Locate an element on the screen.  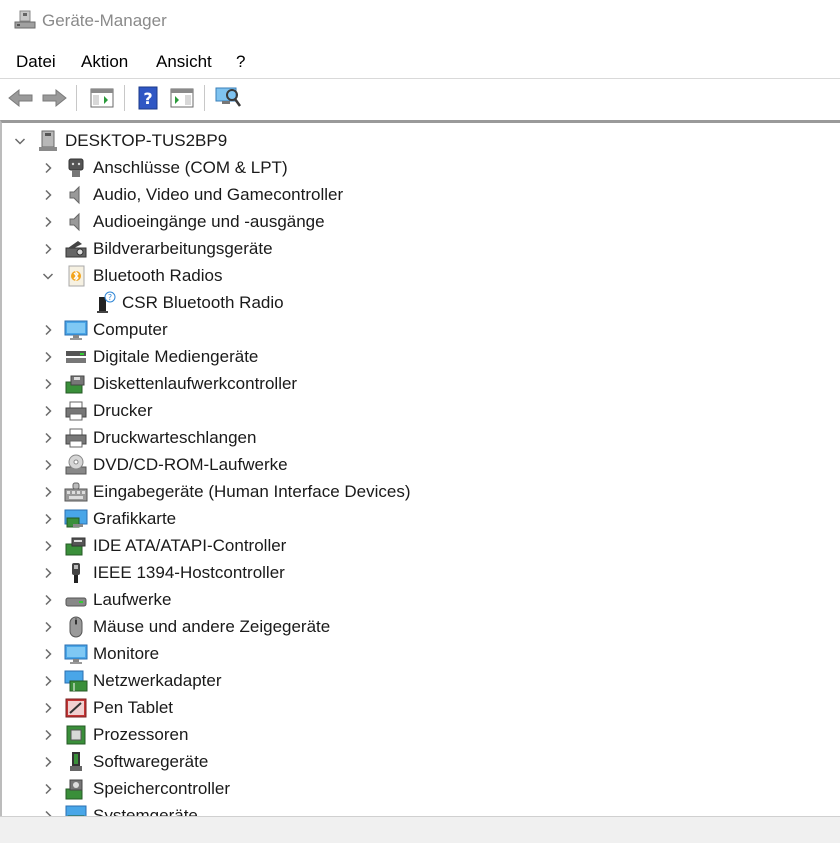
tree-item-label: Digitale Mediengeräte is located at coordinates (176, 356).